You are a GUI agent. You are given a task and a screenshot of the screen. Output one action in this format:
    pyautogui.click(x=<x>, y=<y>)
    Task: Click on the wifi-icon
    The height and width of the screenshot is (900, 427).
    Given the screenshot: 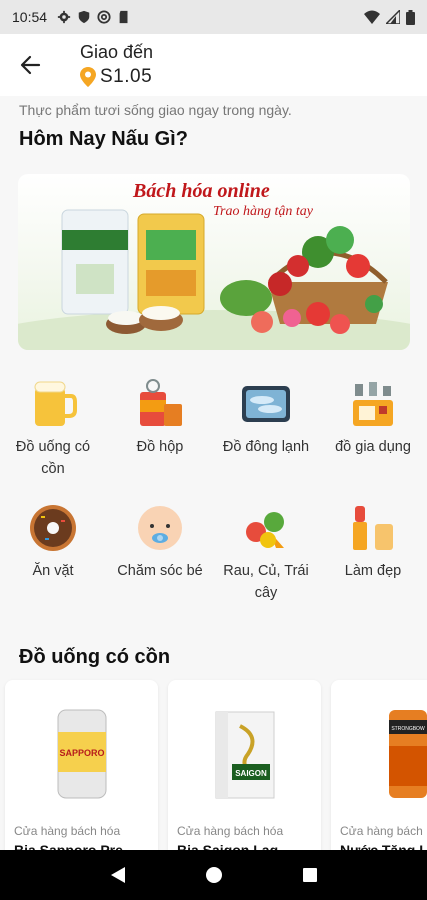 What is the action you would take?
    pyautogui.click(x=372, y=17)
    